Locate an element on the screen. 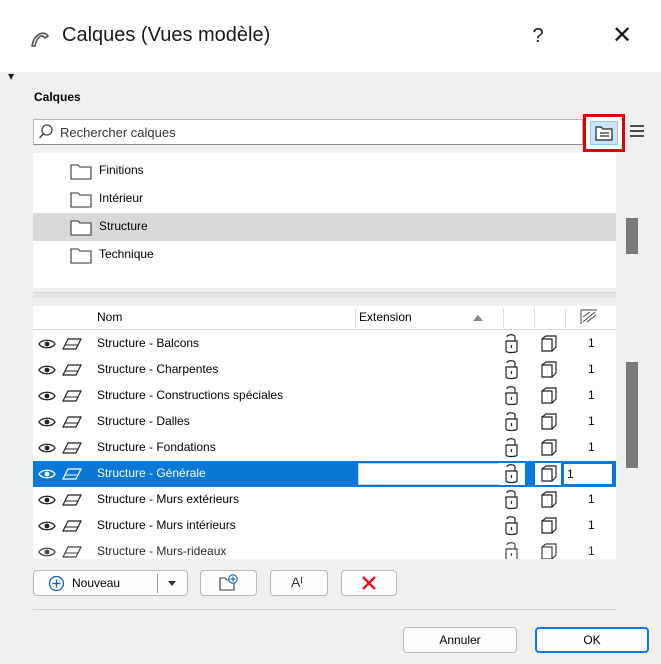 This screenshot has width=661, height=664. column-header-name: Nom is located at coordinates (109, 317).